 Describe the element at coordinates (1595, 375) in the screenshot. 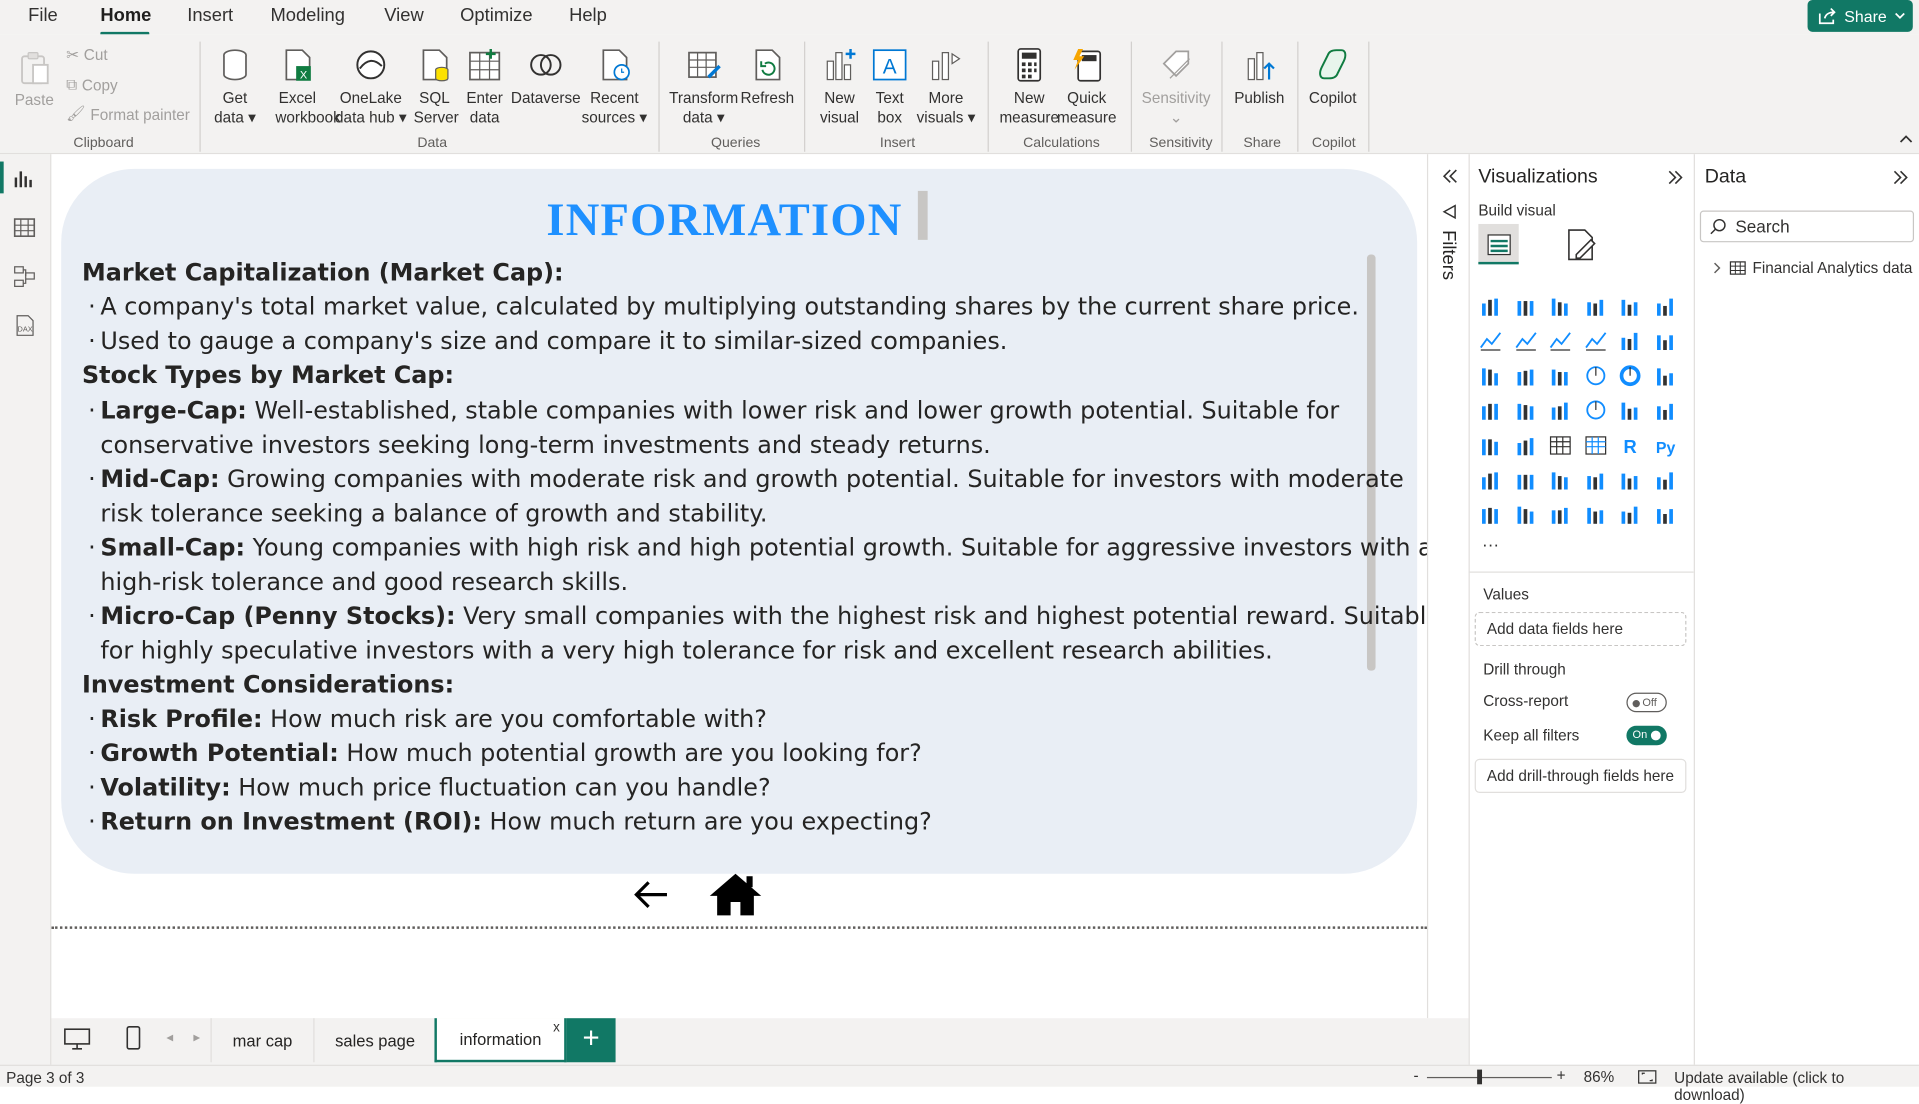

I see `pie-icon` at that location.